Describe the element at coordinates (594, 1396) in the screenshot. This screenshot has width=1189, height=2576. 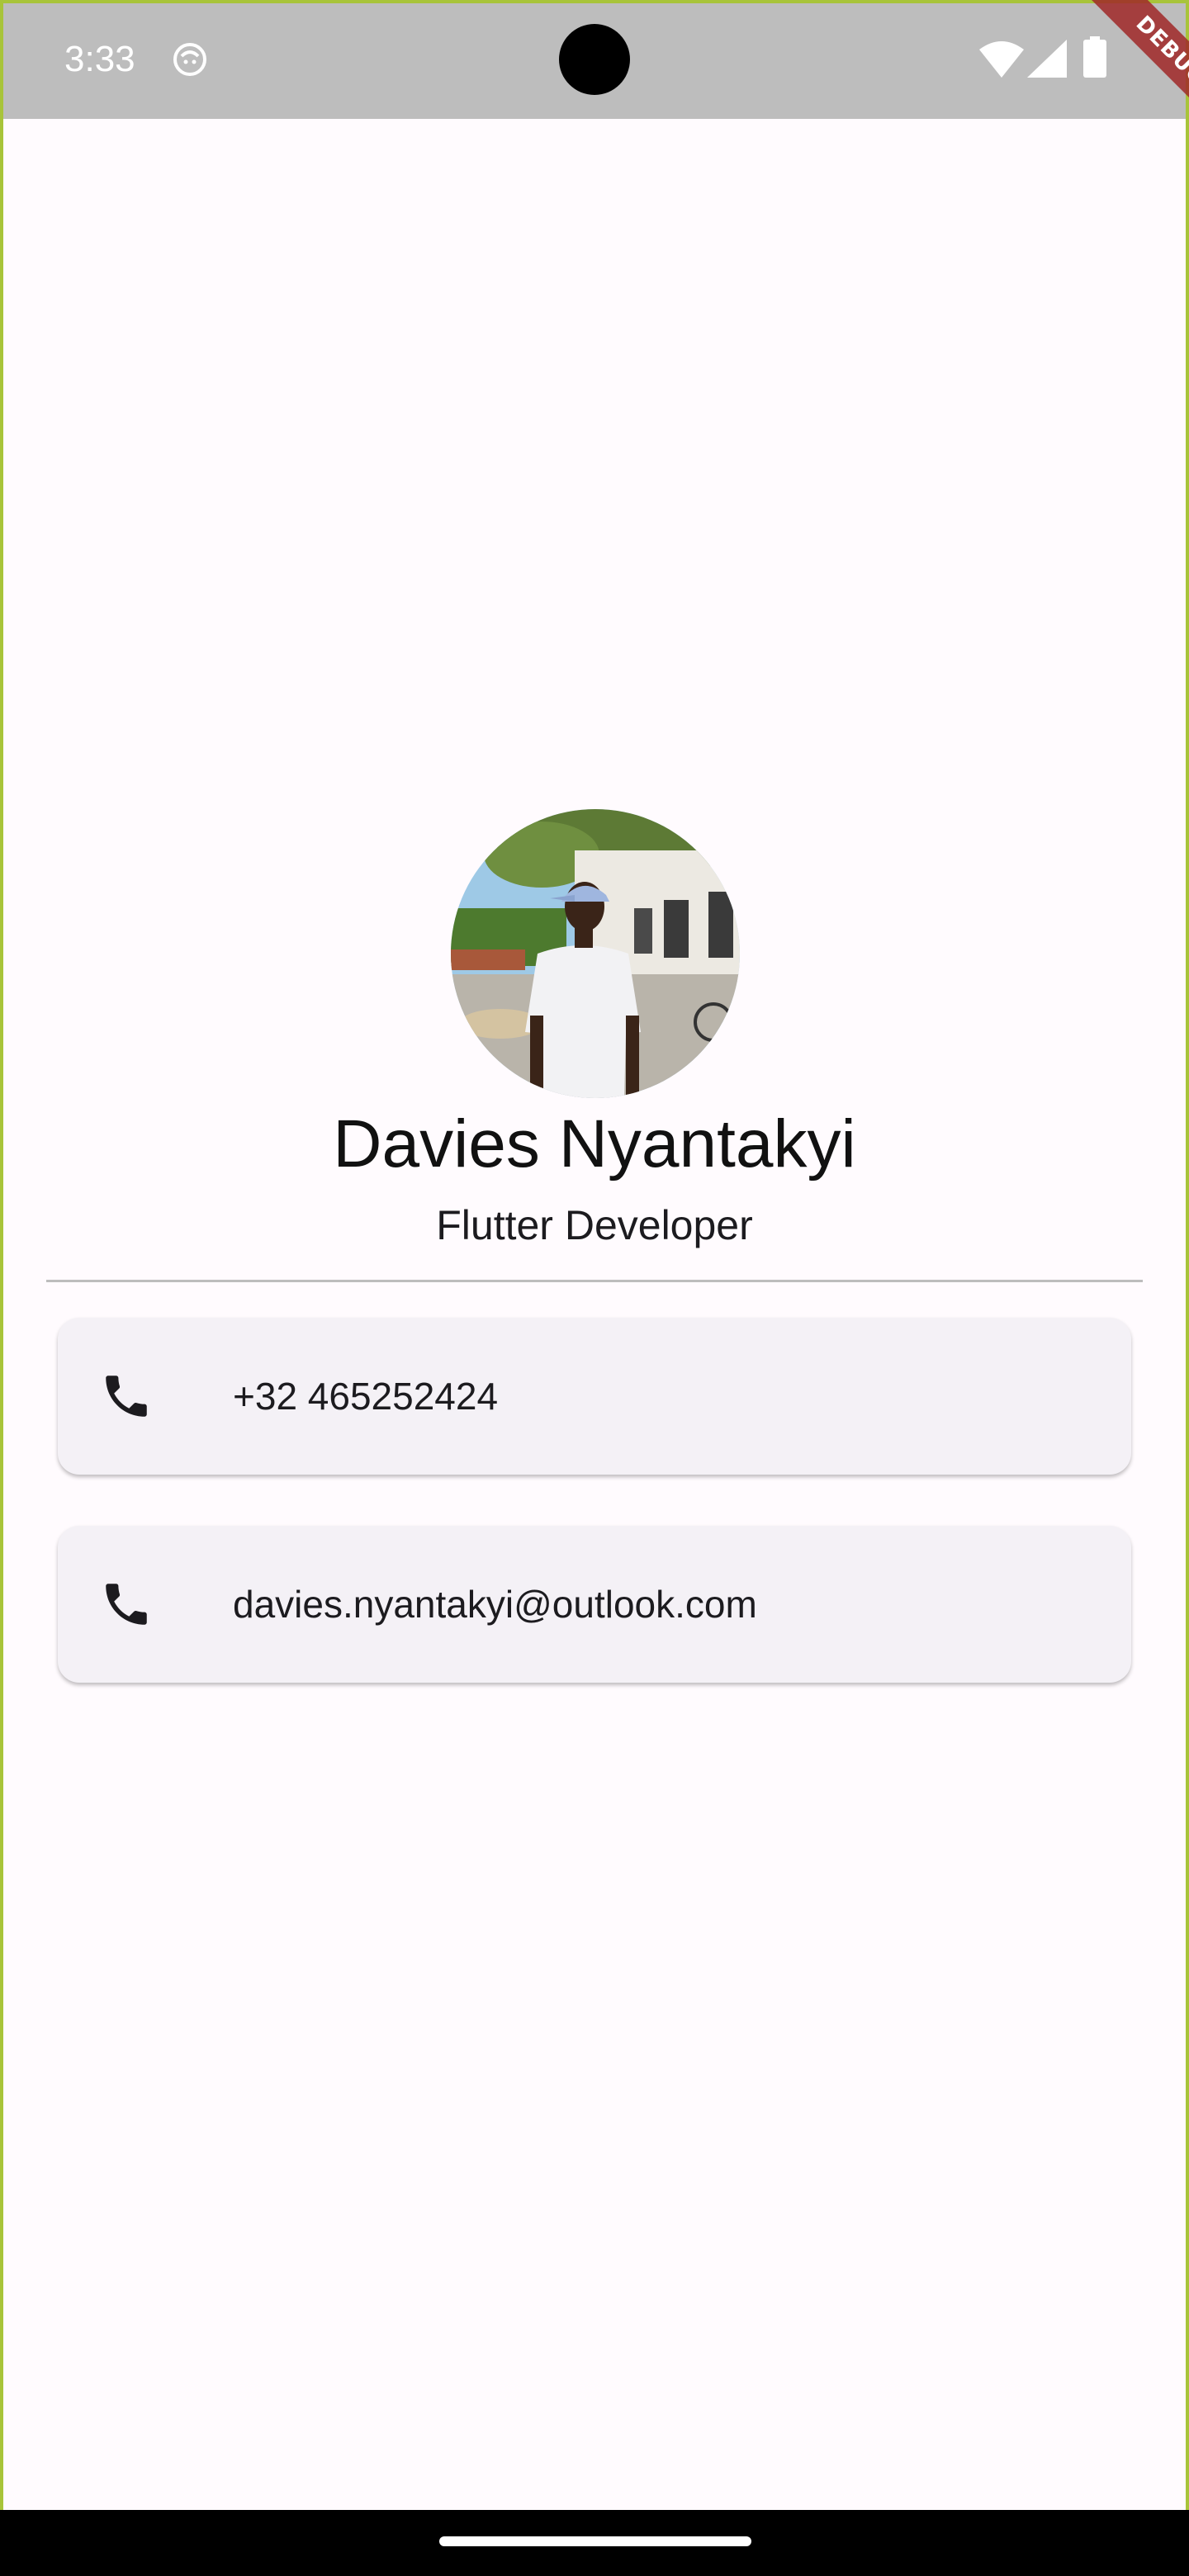
I see `contact-card-phone: +32 465252424` at that location.